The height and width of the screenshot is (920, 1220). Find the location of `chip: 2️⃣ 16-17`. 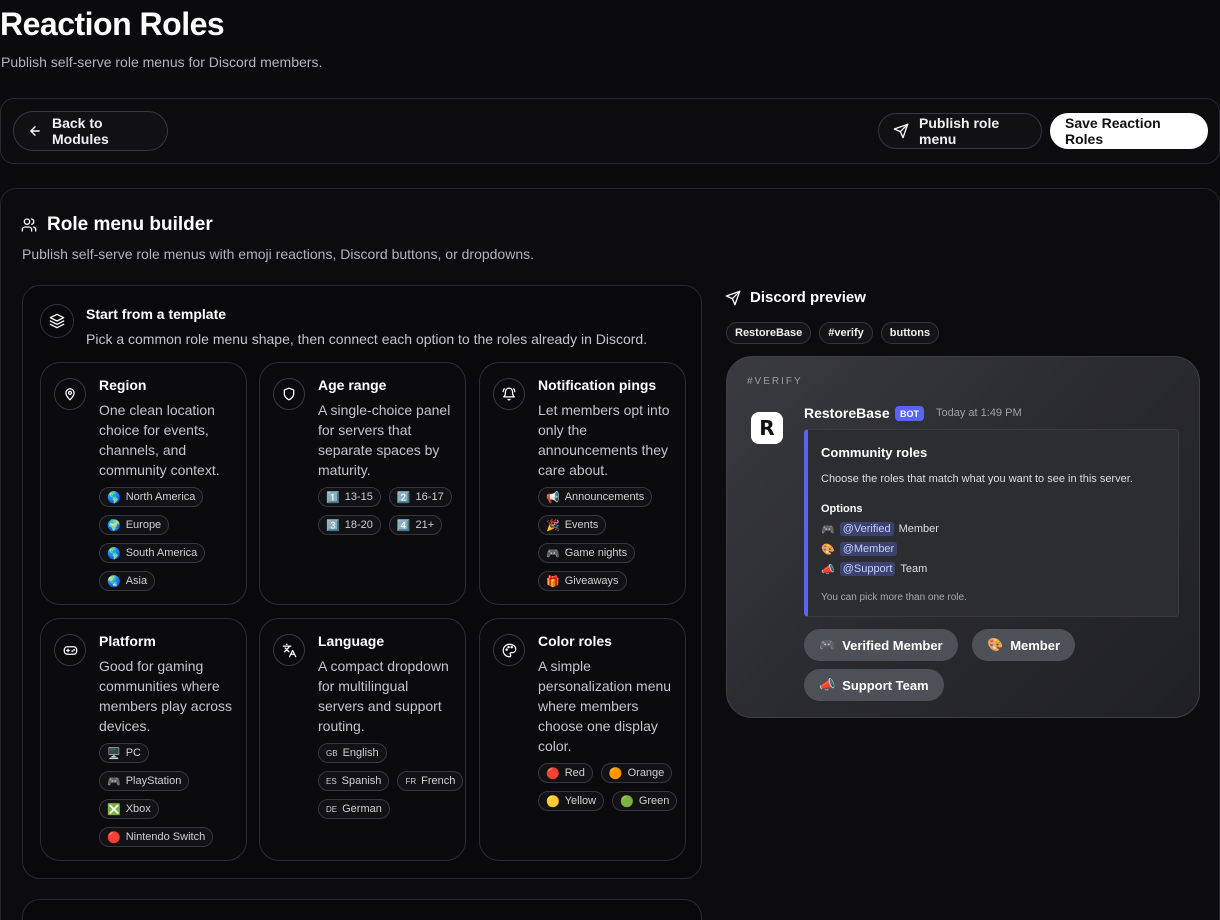

chip: 2️⃣ 16-17 is located at coordinates (420, 497).